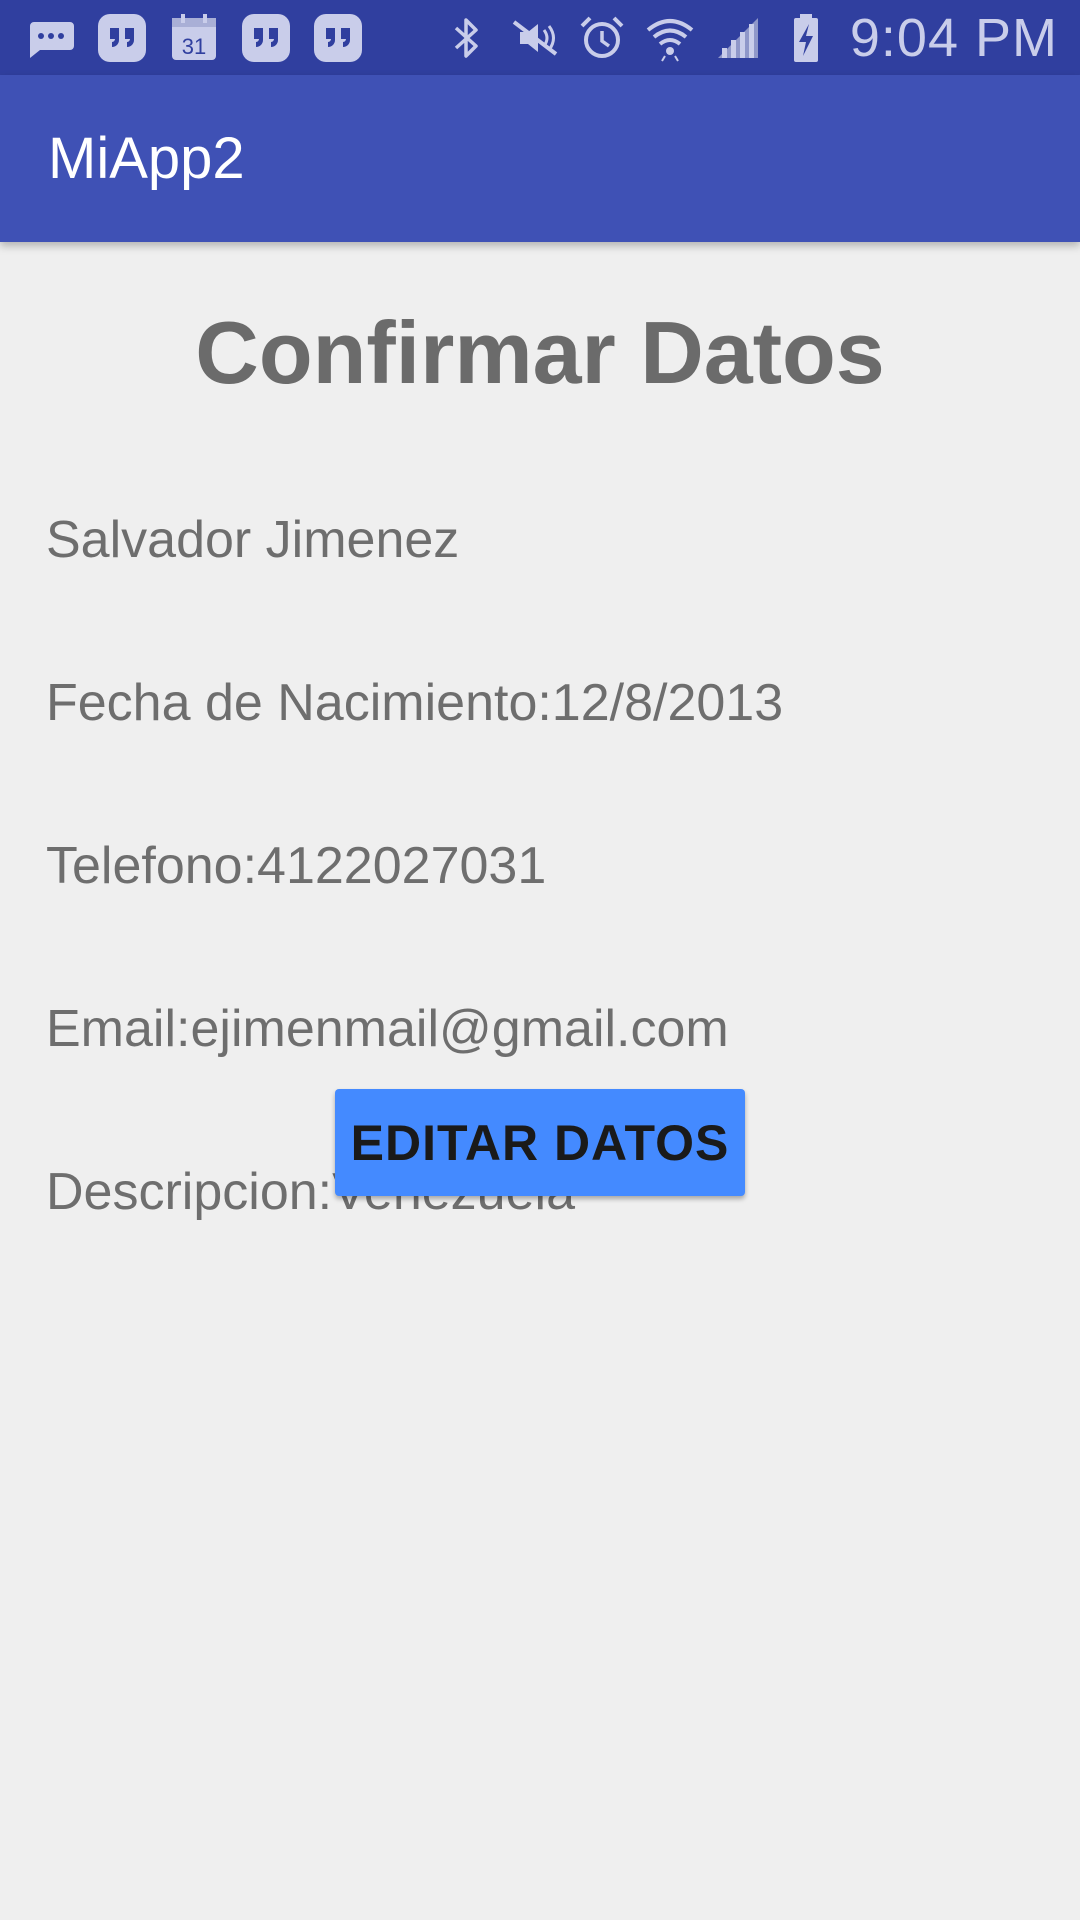 This screenshot has height=1920, width=1080. I want to click on calendar-day-text: 31, so click(194, 46).